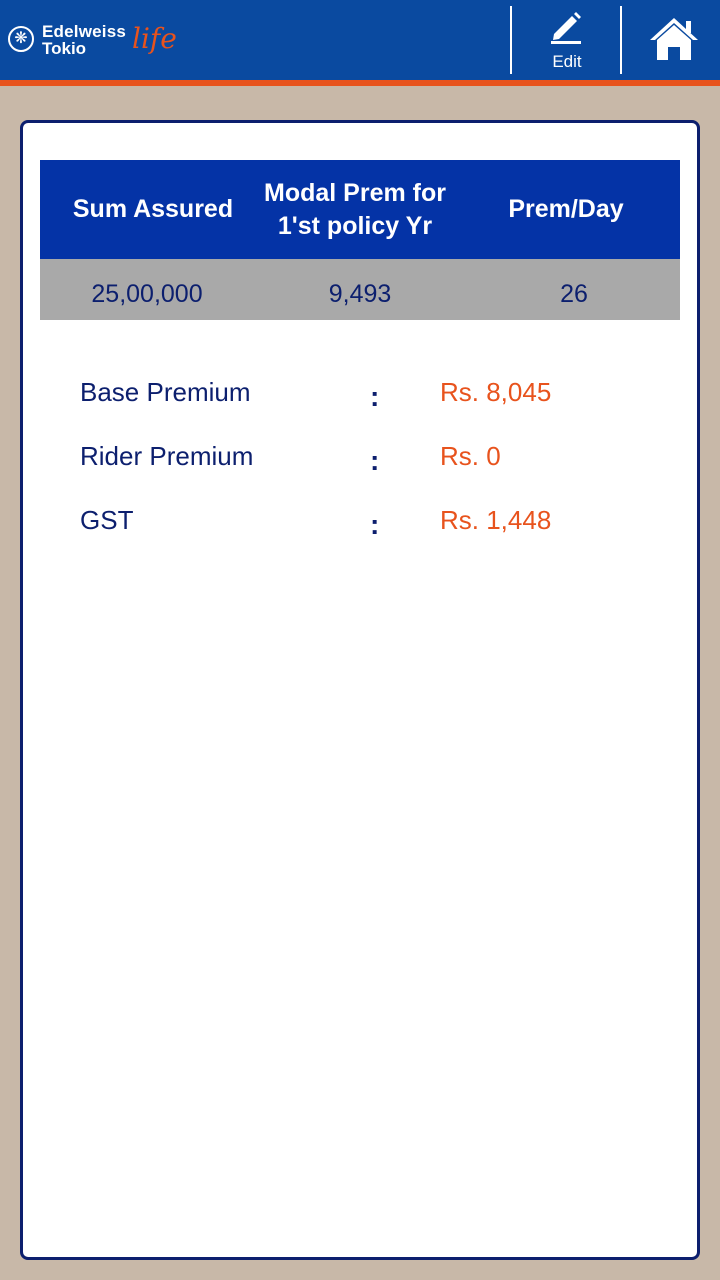 This screenshot has height=1280, width=720. I want to click on pencil-icon, so click(566, 28).